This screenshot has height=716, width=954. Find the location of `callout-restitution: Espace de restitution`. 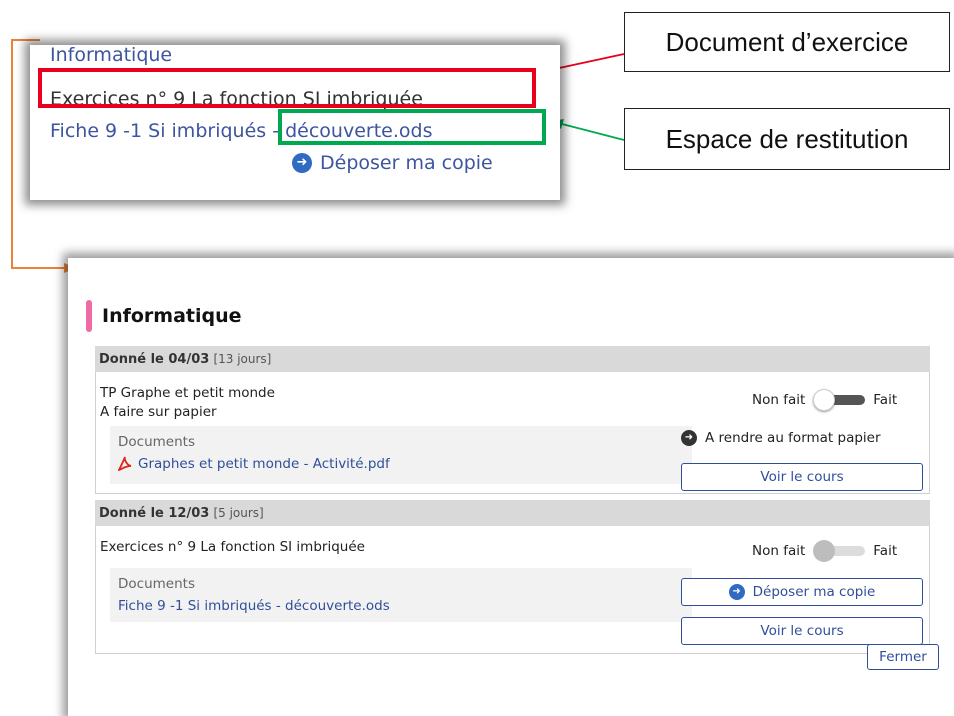

callout-restitution: Espace de restitution is located at coordinates (787, 139).